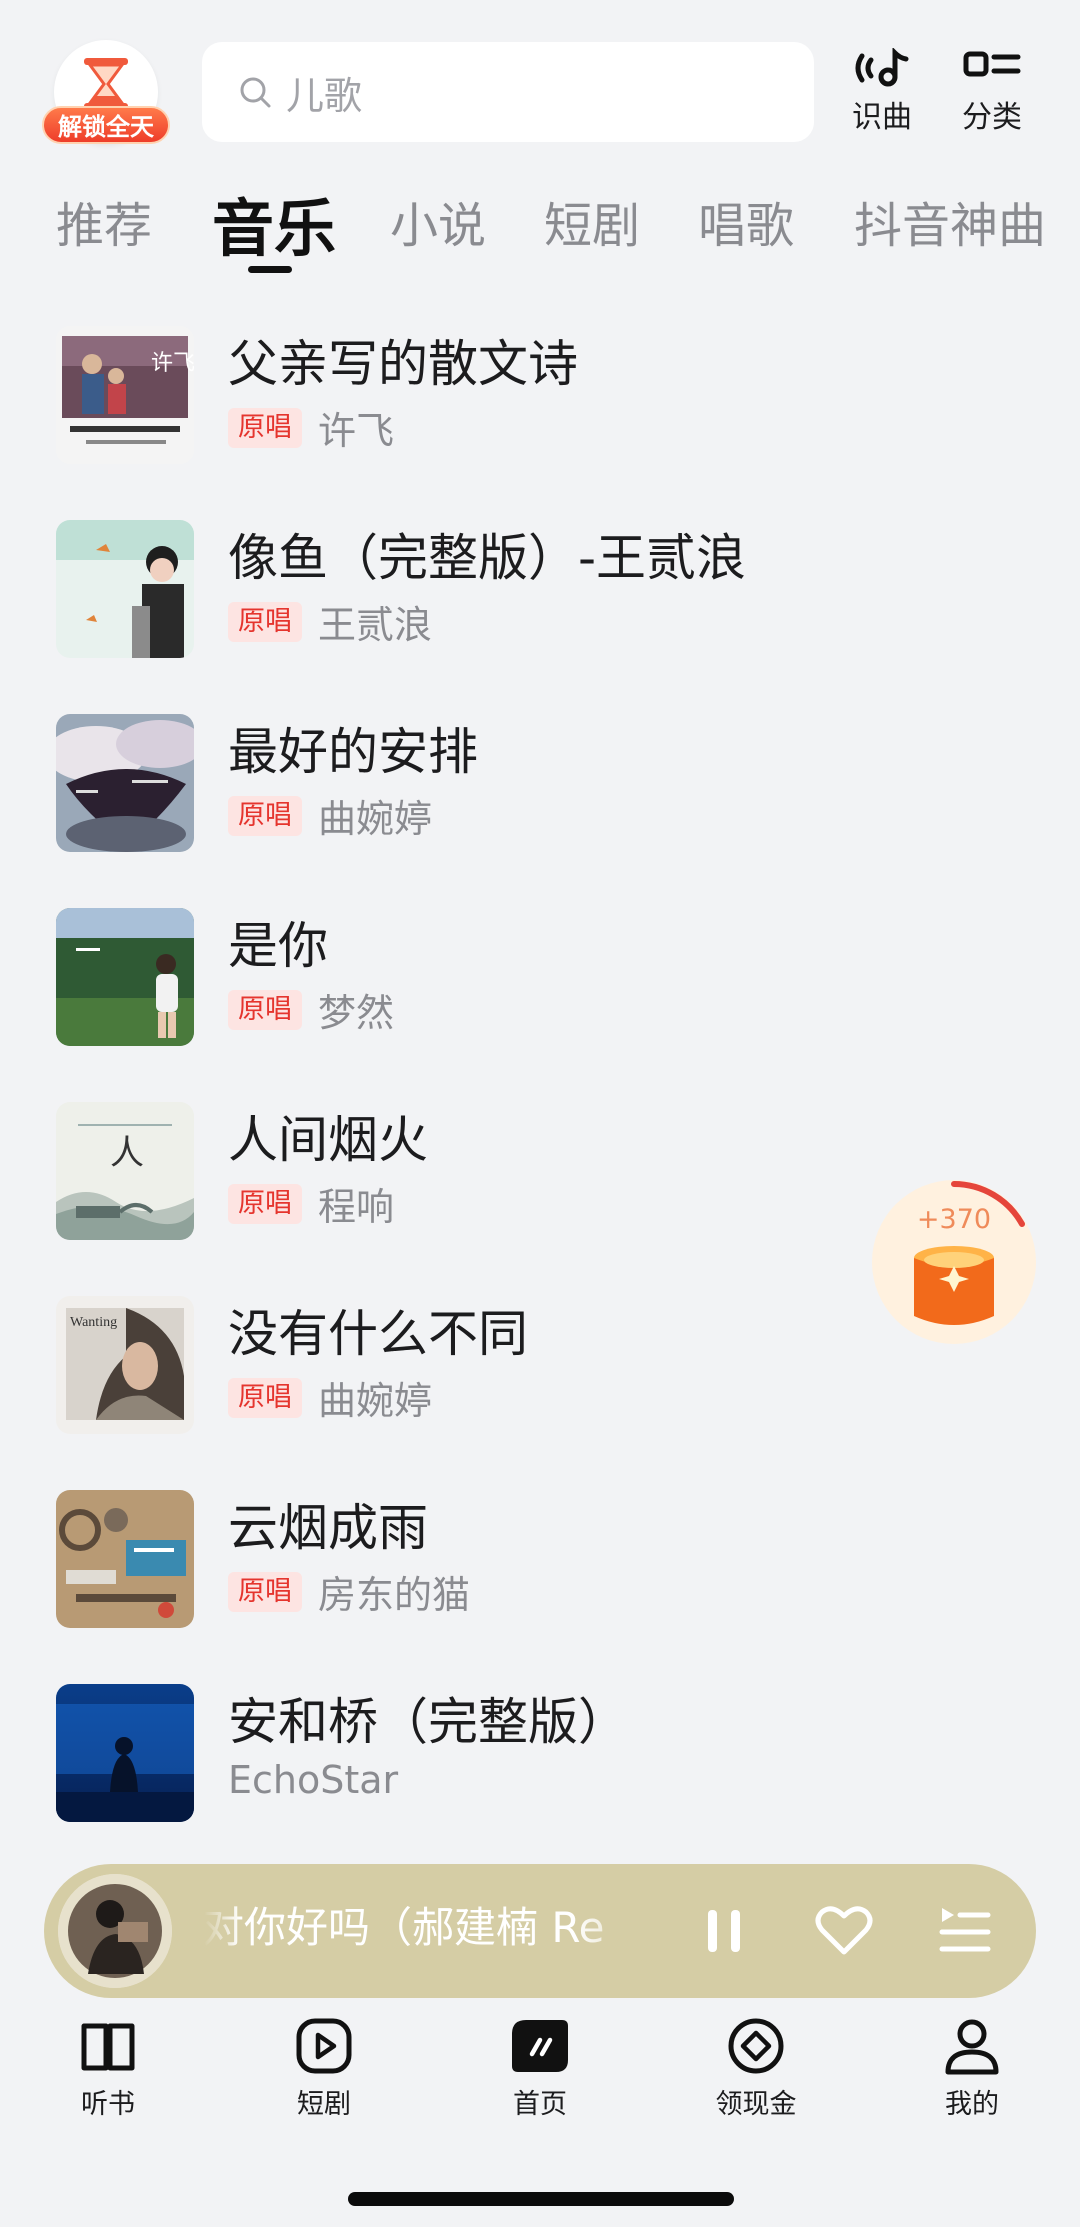 The height and width of the screenshot is (2227, 1080). I want to click on coin-bucket-icon, so click(954, 1285).